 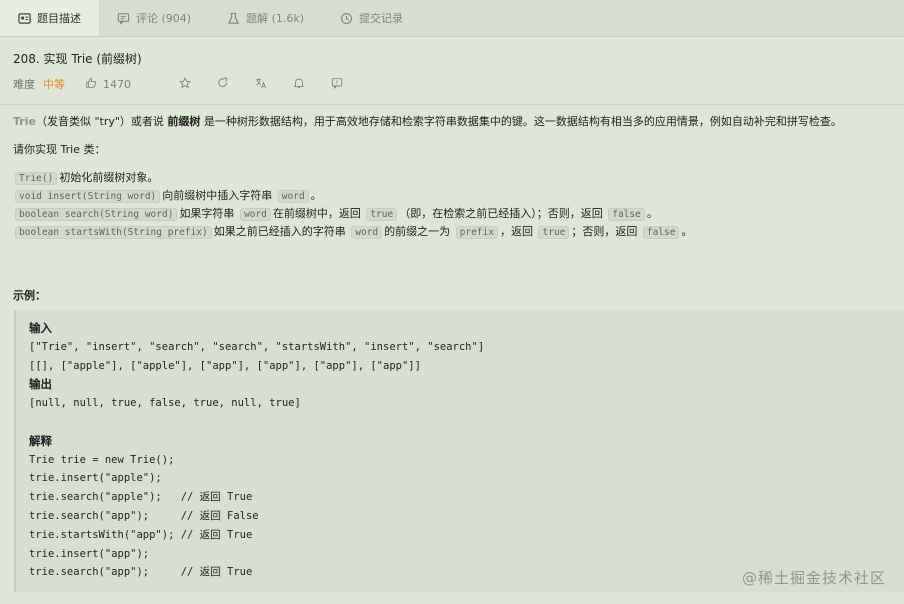 What do you see at coordinates (89, 553) in the screenshot?
I see `example-line: trie.insert("app");` at bounding box center [89, 553].